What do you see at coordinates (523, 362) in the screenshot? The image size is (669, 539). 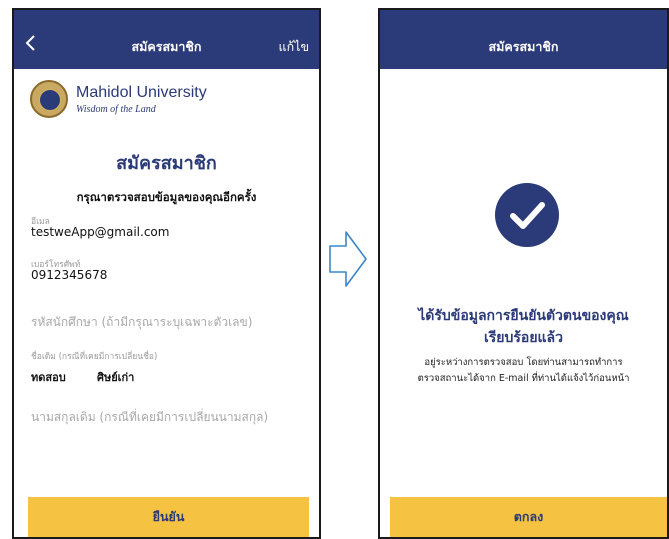 I see `success-description-line-1: อยู่ระหว่างการตรวจสอบ โดยท่านสามารถทำการ` at bounding box center [523, 362].